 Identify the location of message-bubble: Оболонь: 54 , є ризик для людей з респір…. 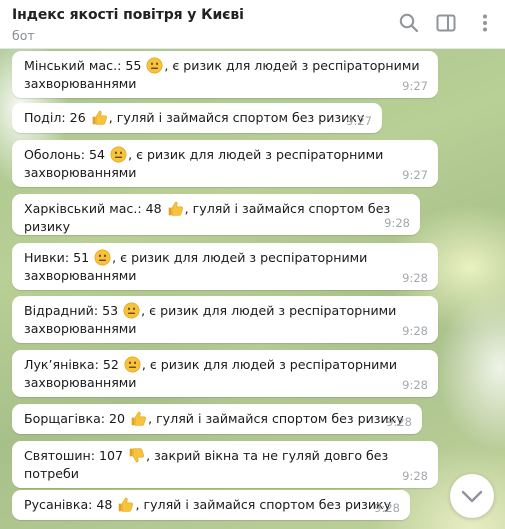
(225, 163).